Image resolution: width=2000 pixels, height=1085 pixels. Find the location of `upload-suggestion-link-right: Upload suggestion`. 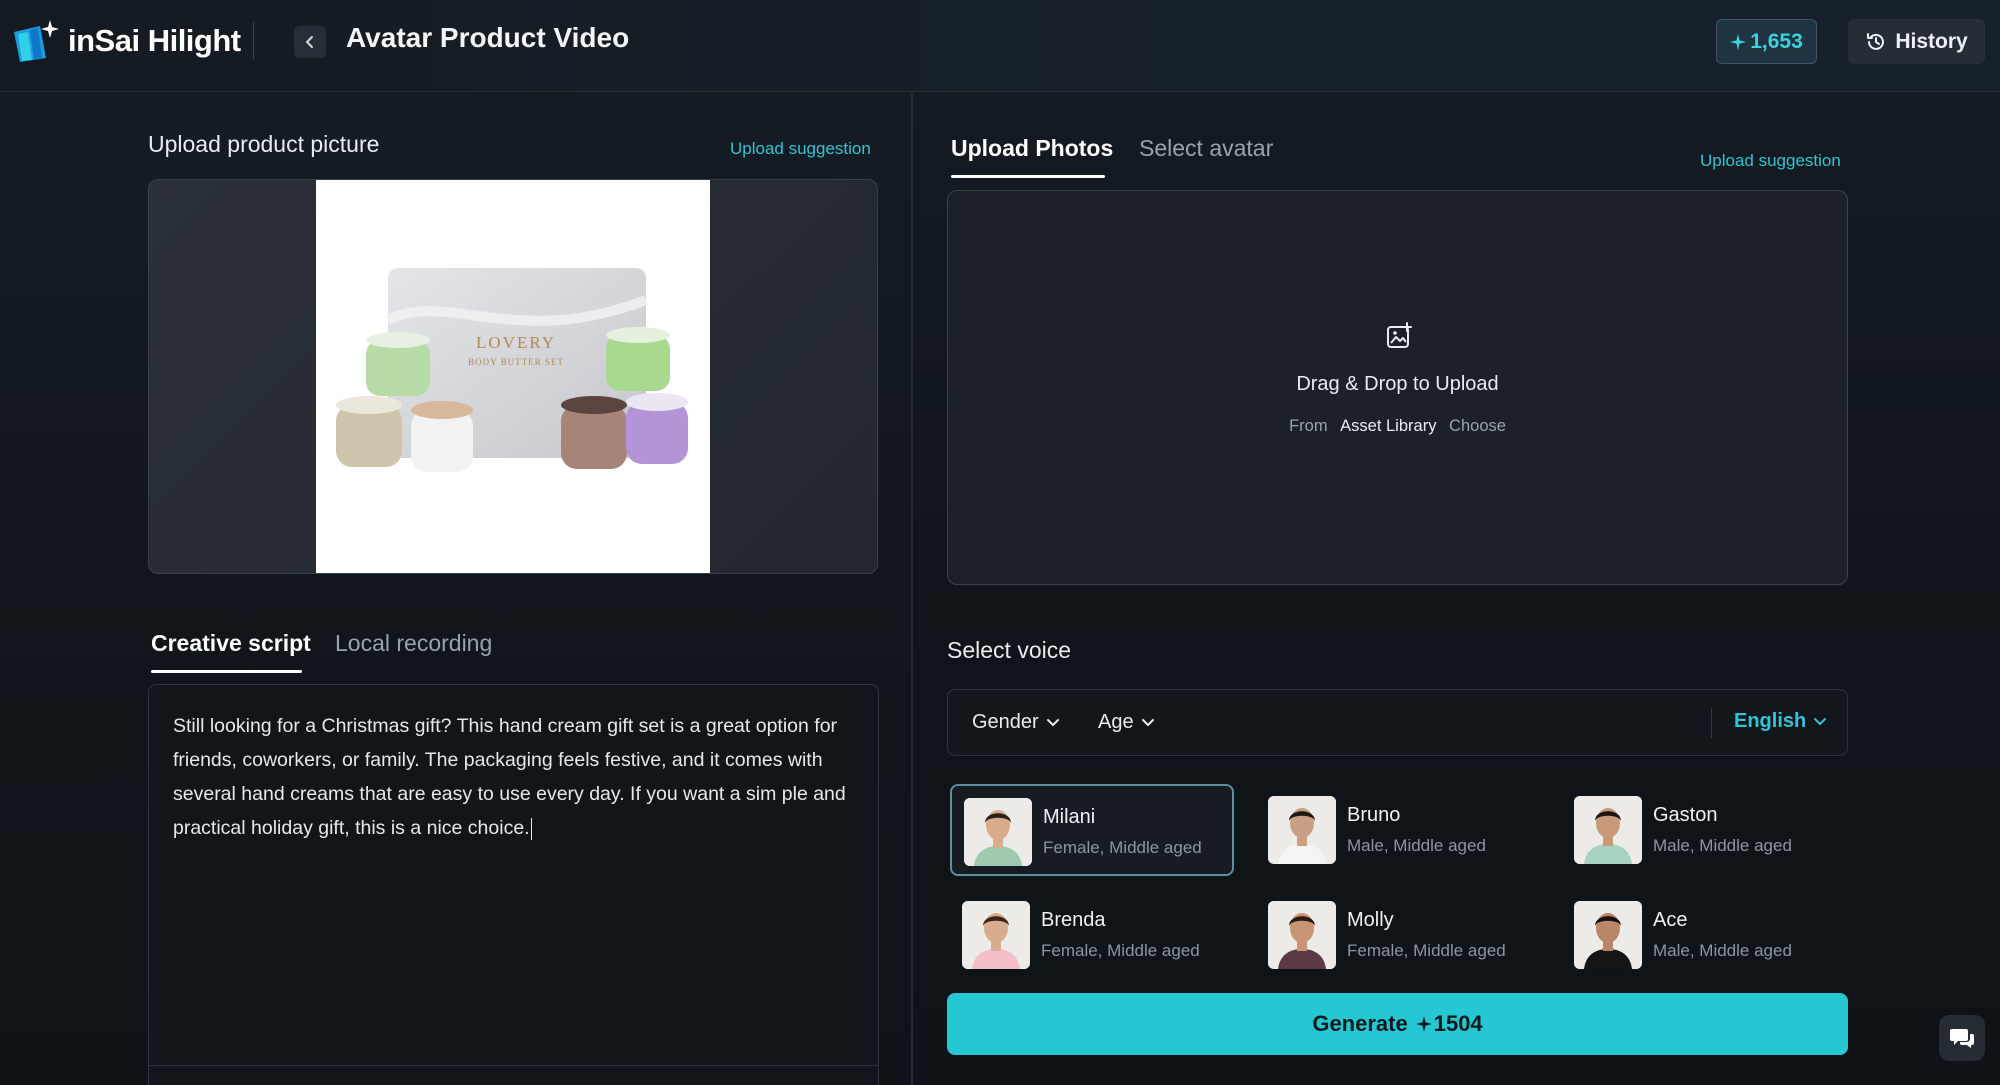

upload-suggestion-link-right: Upload suggestion is located at coordinates (1770, 161).